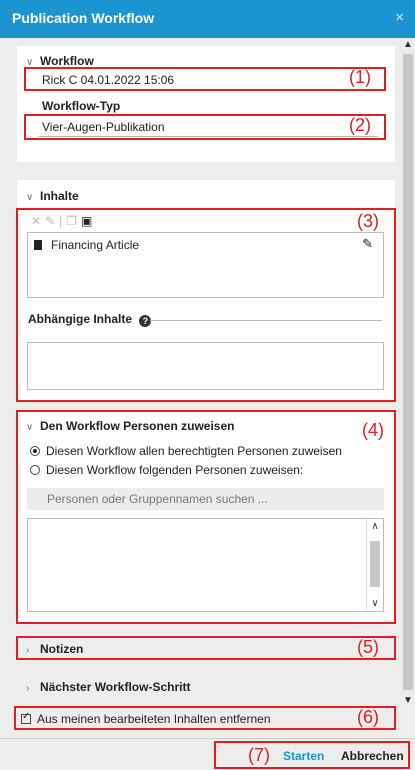 The image size is (415, 770). What do you see at coordinates (372, 756) in the screenshot?
I see `cancel-button: Abbrechen` at bounding box center [372, 756].